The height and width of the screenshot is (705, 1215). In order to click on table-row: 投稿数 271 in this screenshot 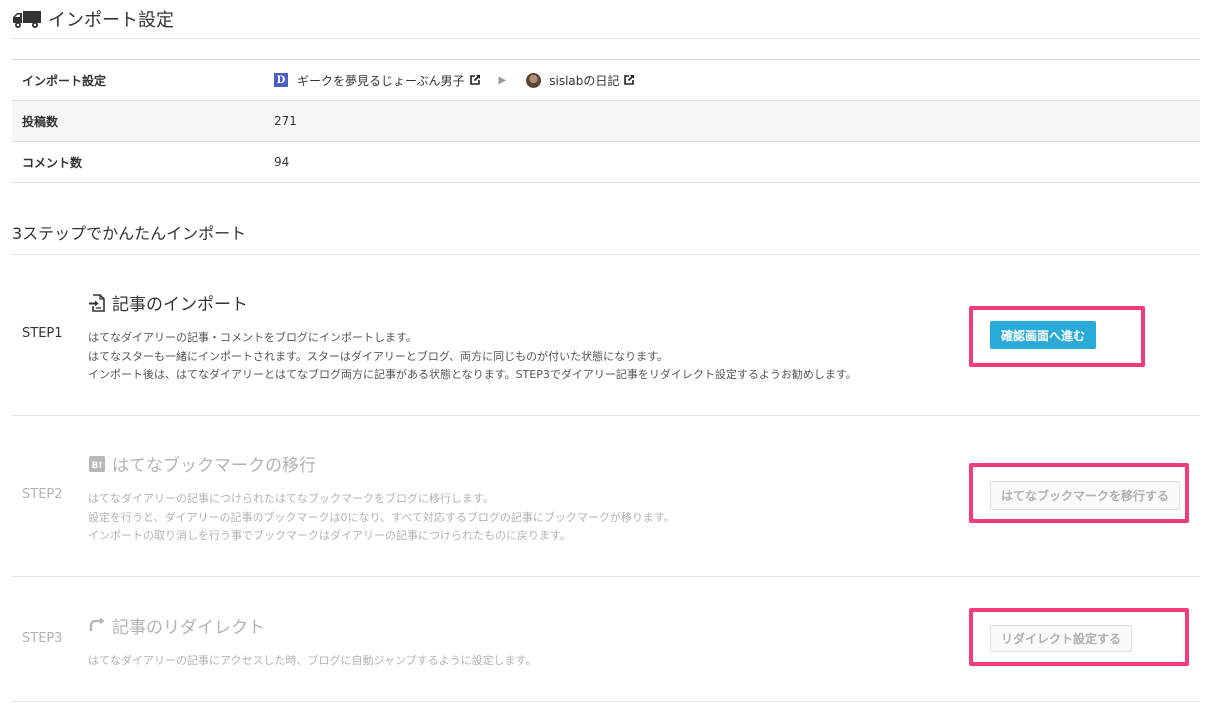, I will do `click(606, 121)`.